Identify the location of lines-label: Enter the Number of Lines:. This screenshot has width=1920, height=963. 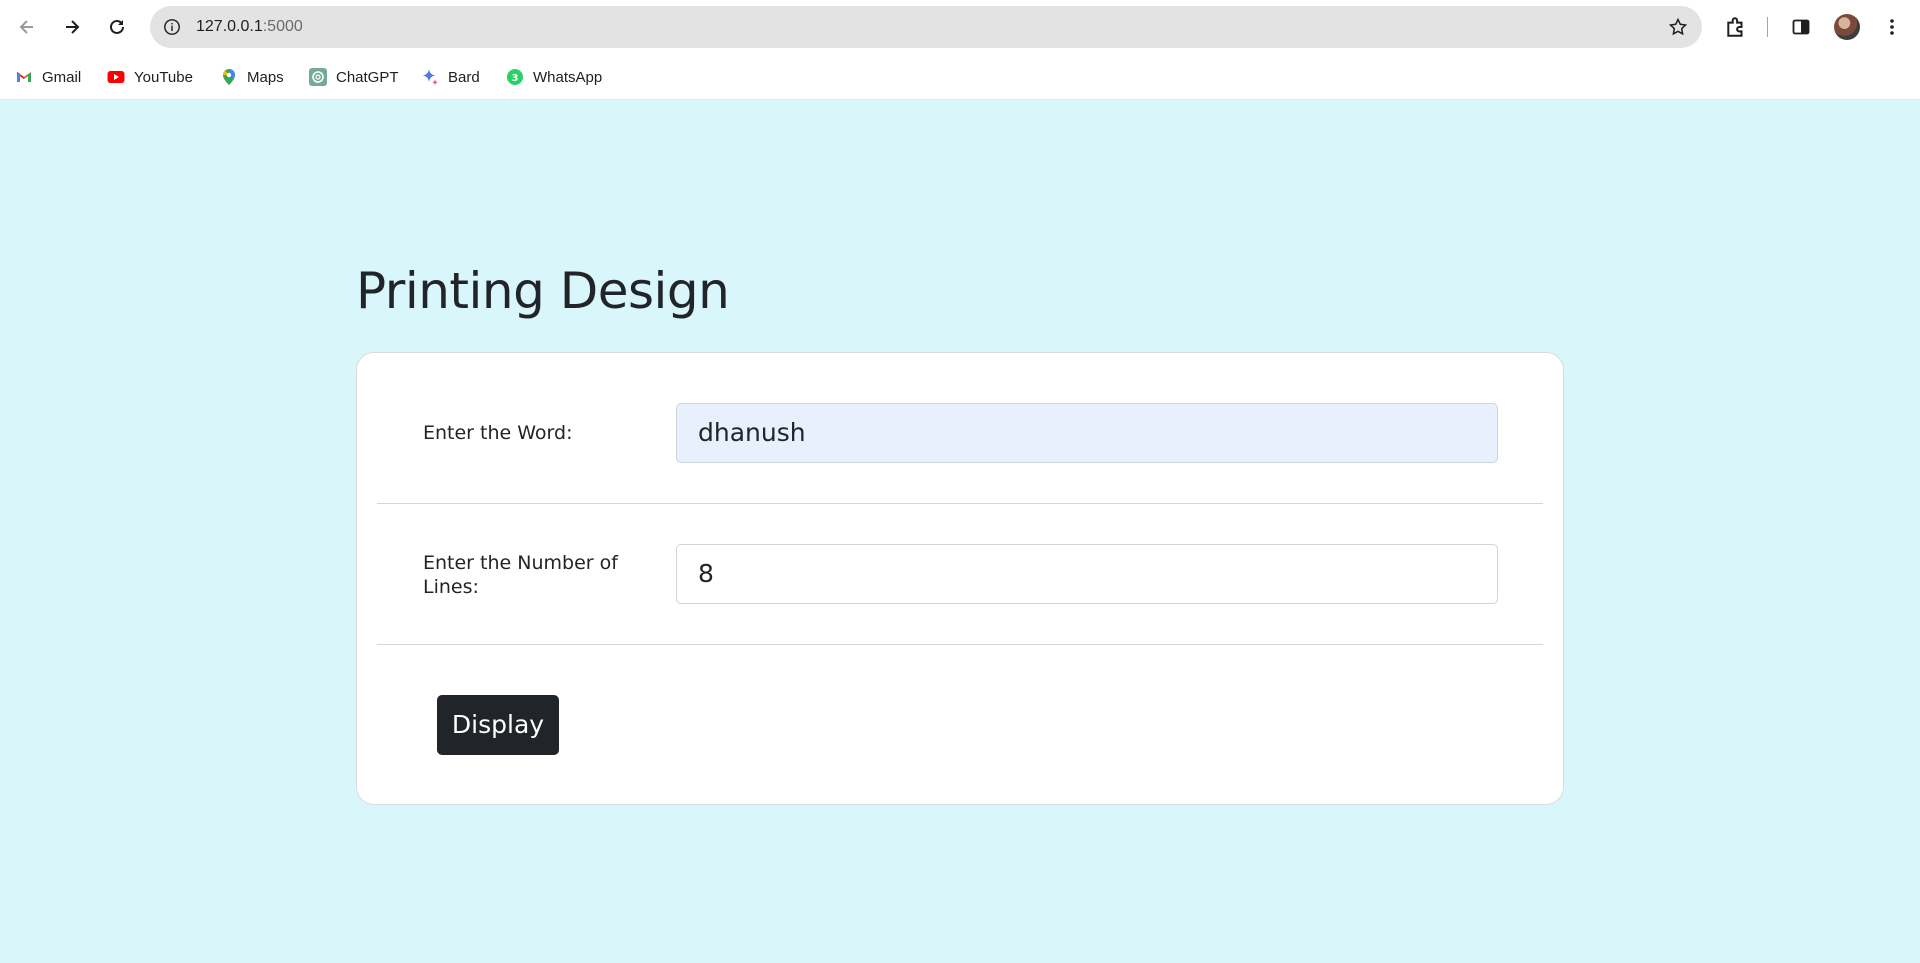
(520, 575).